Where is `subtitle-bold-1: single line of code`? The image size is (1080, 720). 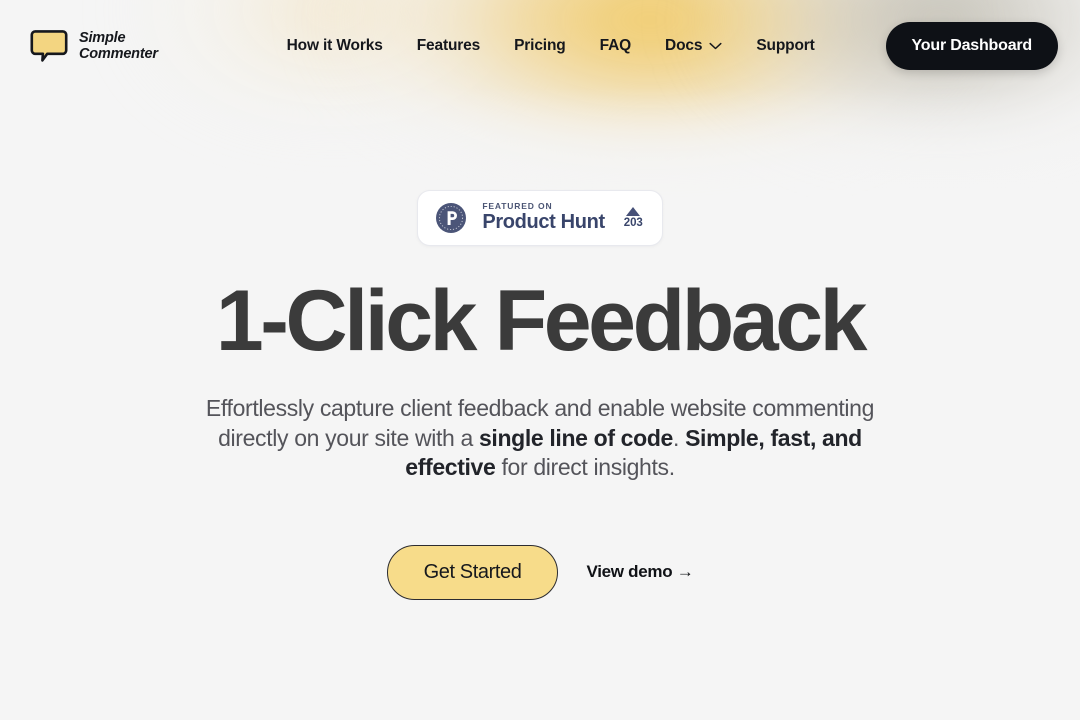
subtitle-bold-1: single line of code is located at coordinates (575, 437).